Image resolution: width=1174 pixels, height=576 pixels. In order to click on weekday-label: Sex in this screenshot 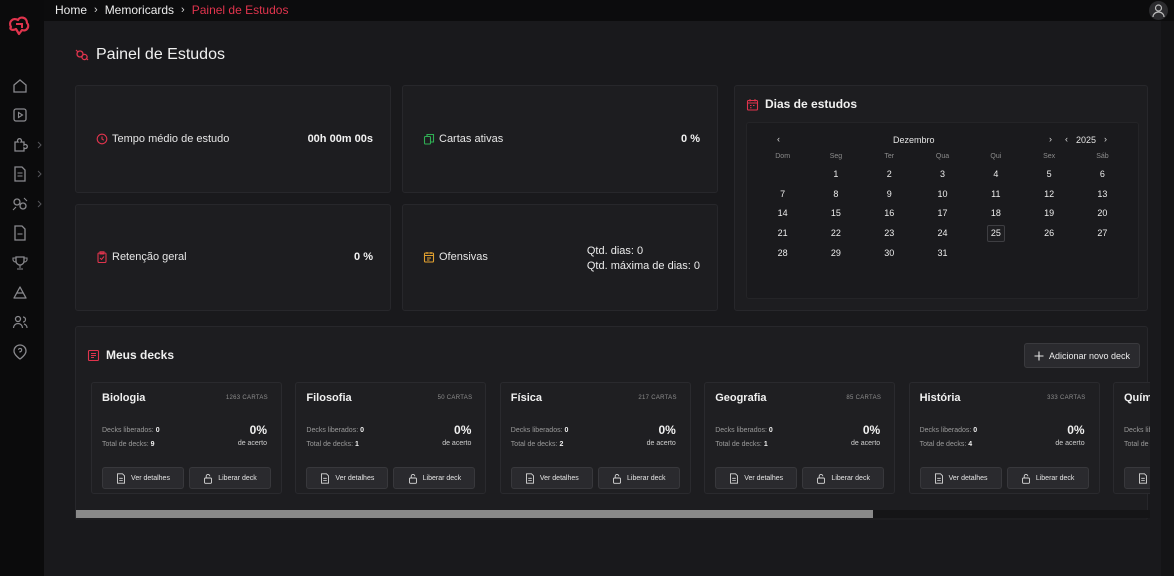, I will do `click(1049, 156)`.